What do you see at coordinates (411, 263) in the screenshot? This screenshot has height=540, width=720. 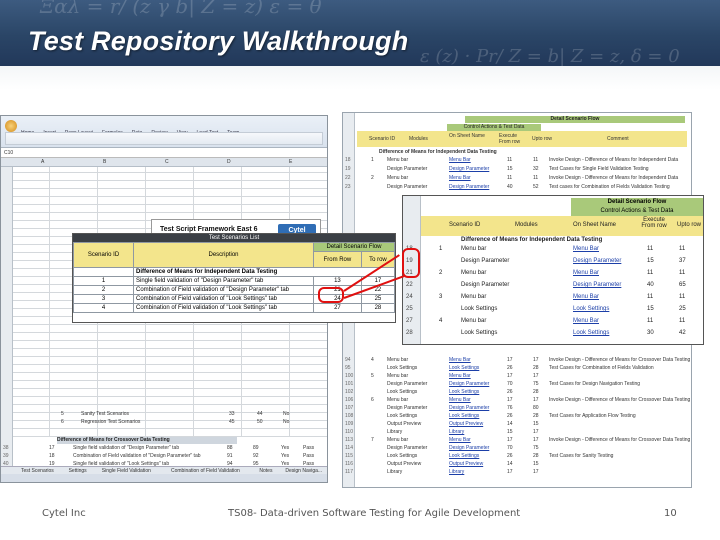 I see `highlight-row-numbers` at bounding box center [411, 263].